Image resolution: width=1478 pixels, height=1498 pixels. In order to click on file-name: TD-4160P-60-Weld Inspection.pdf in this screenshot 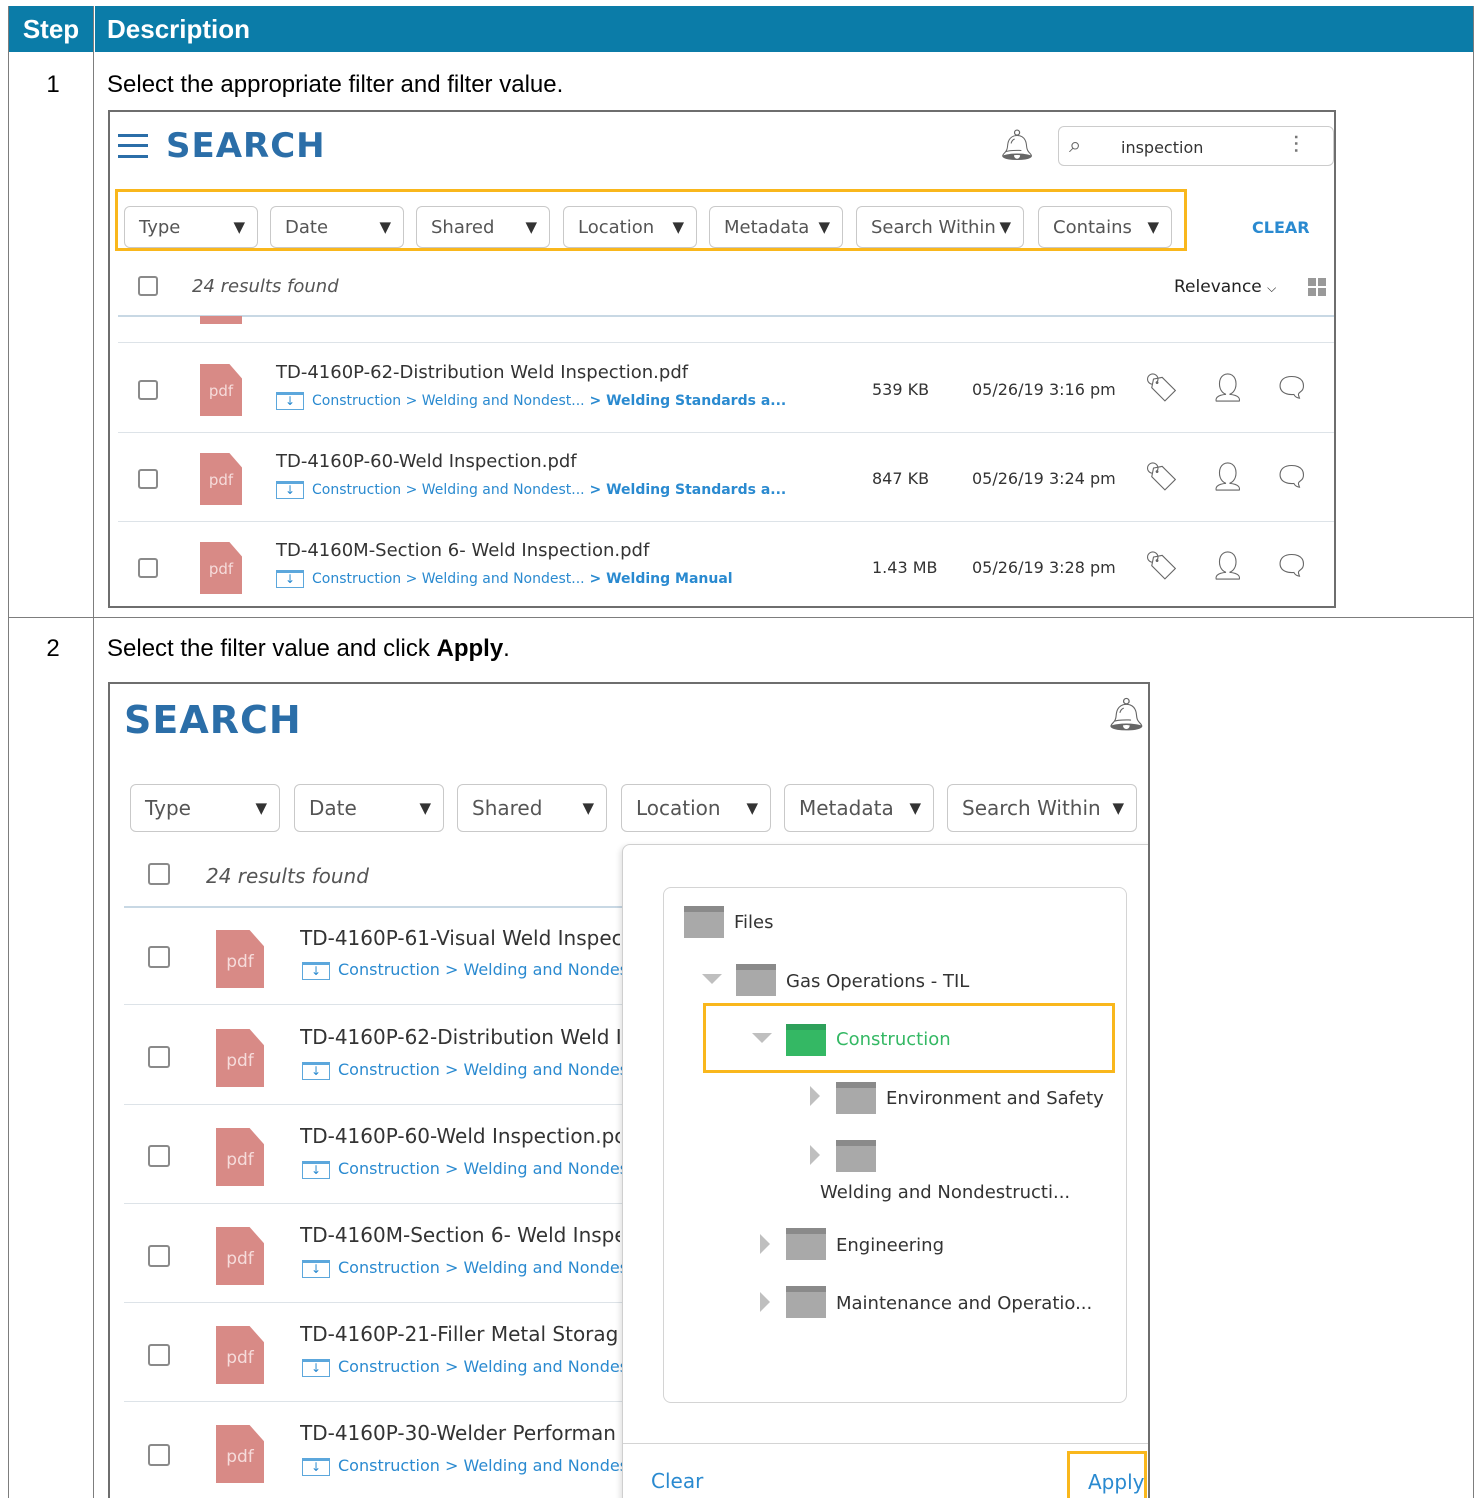, I will do `click(426, 461)`.